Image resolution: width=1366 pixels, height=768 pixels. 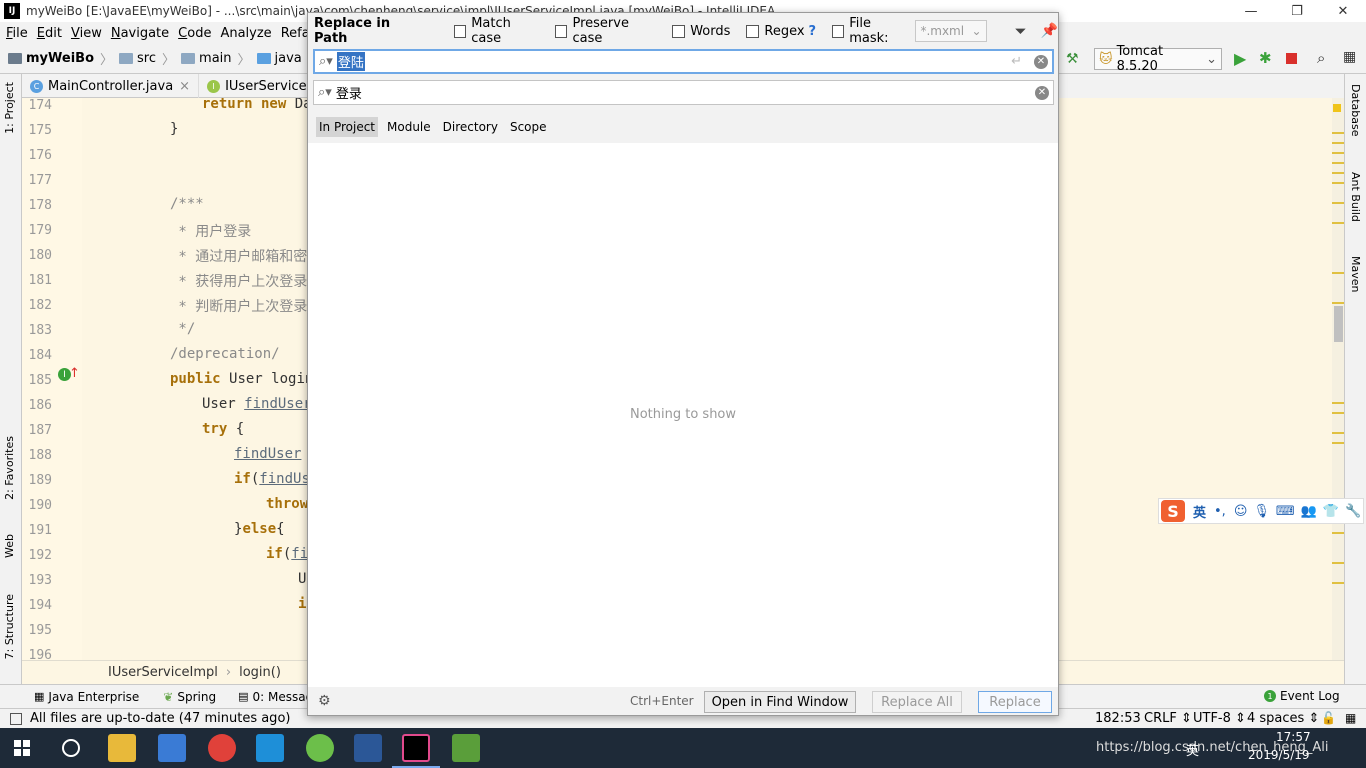 I want to click on match-case-checkbox: Match case, so click(x=496, y=31).